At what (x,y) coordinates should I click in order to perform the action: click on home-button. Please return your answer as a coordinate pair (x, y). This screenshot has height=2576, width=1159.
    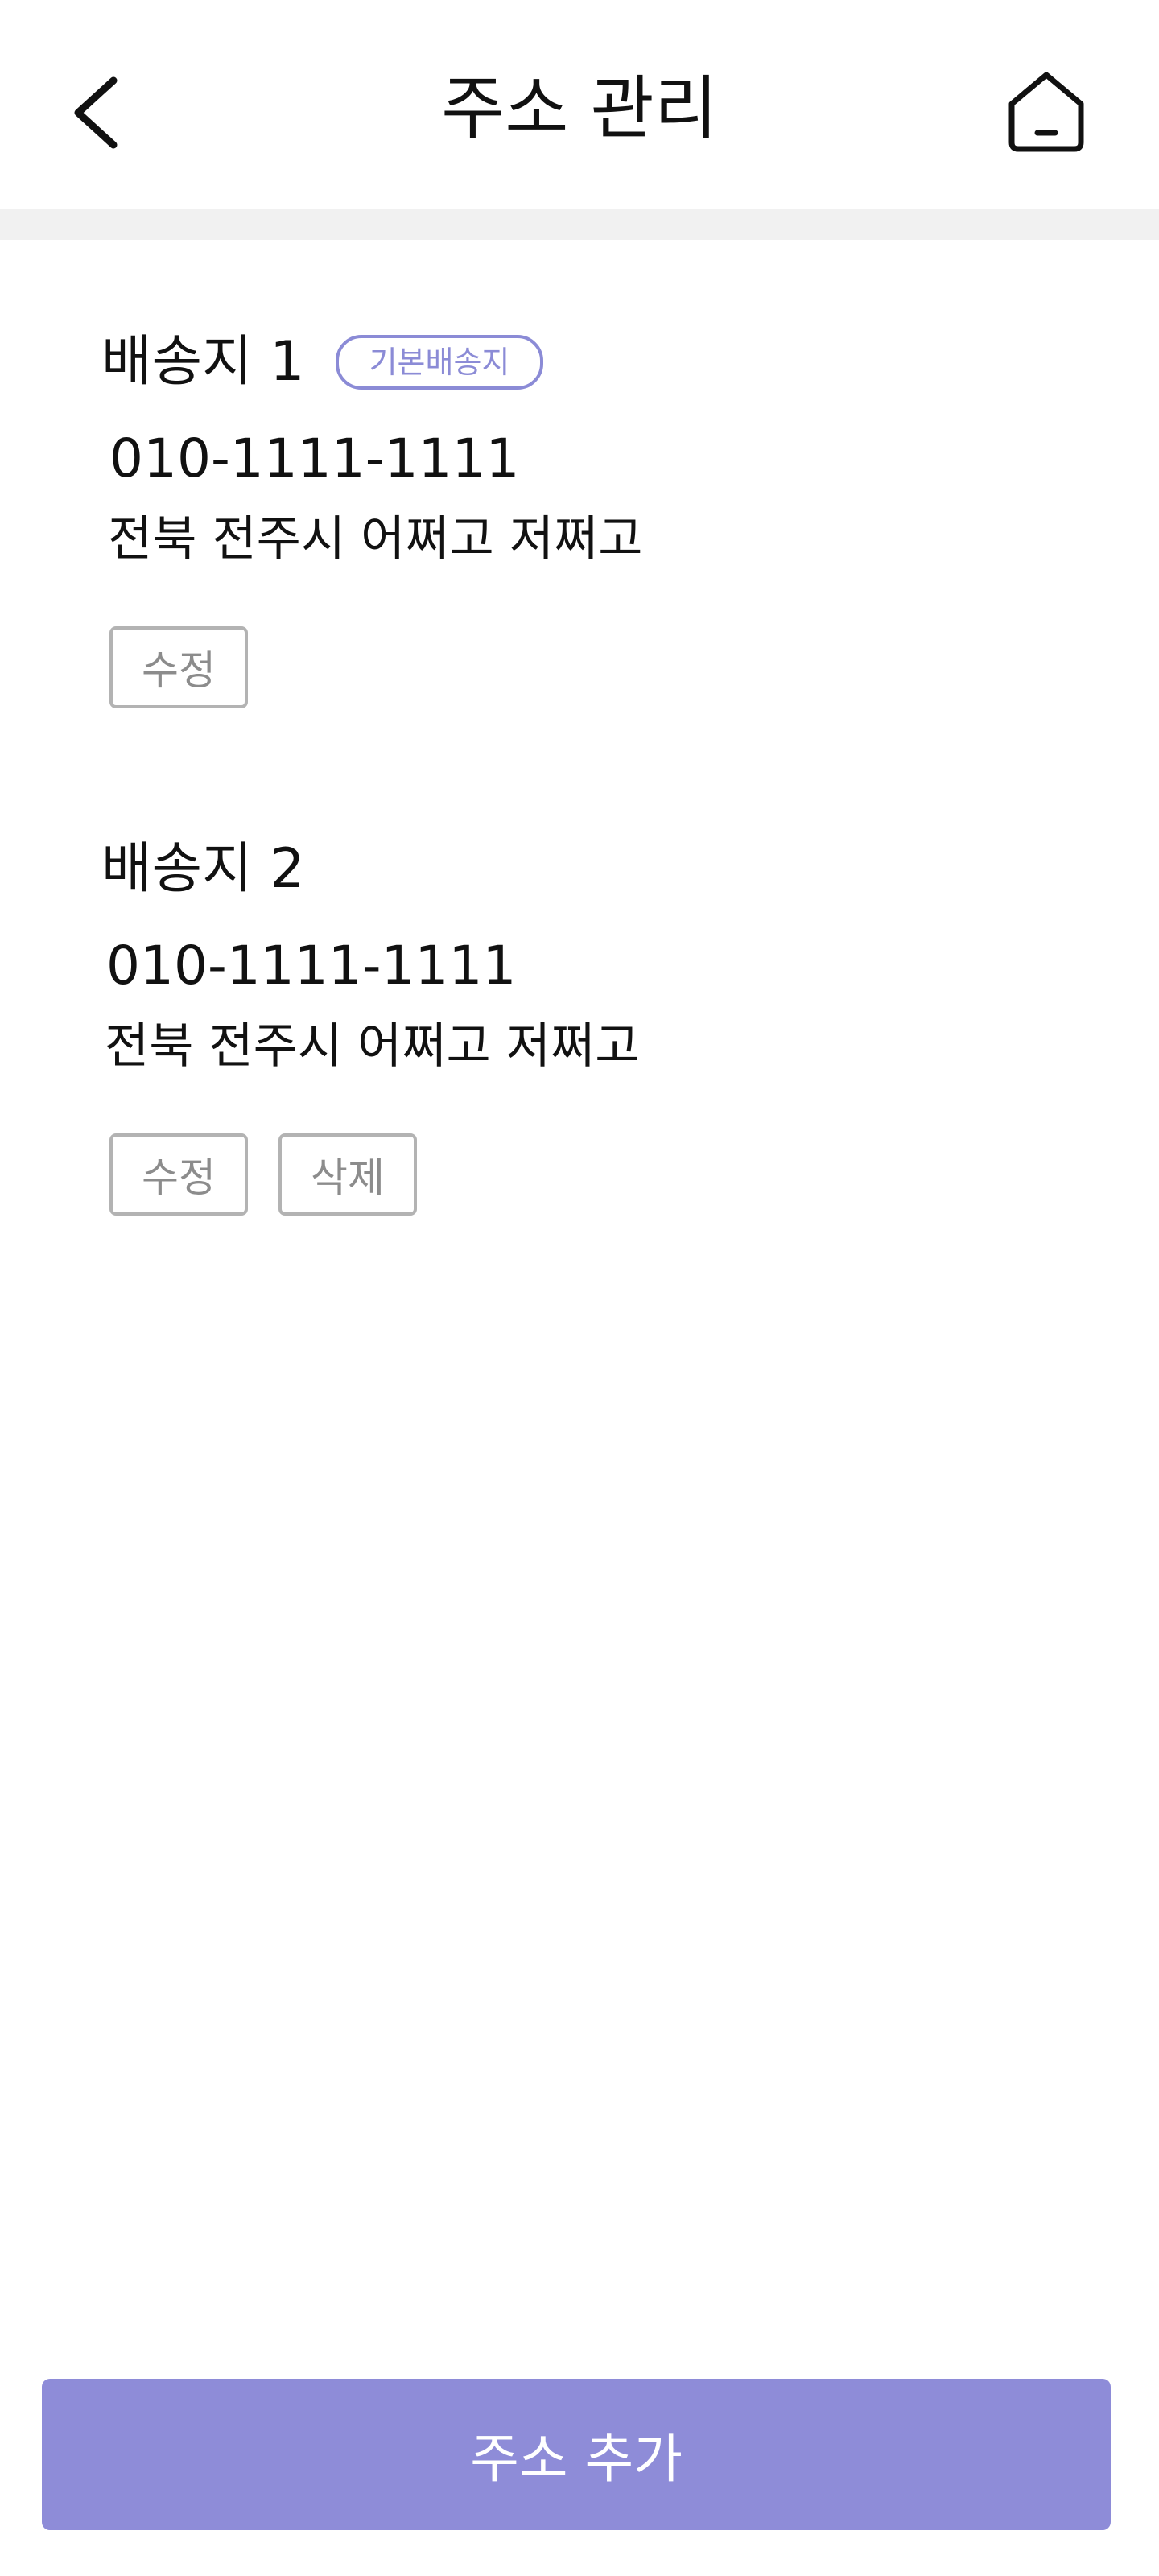
    Looking at the image, I should click on (1046, 112).